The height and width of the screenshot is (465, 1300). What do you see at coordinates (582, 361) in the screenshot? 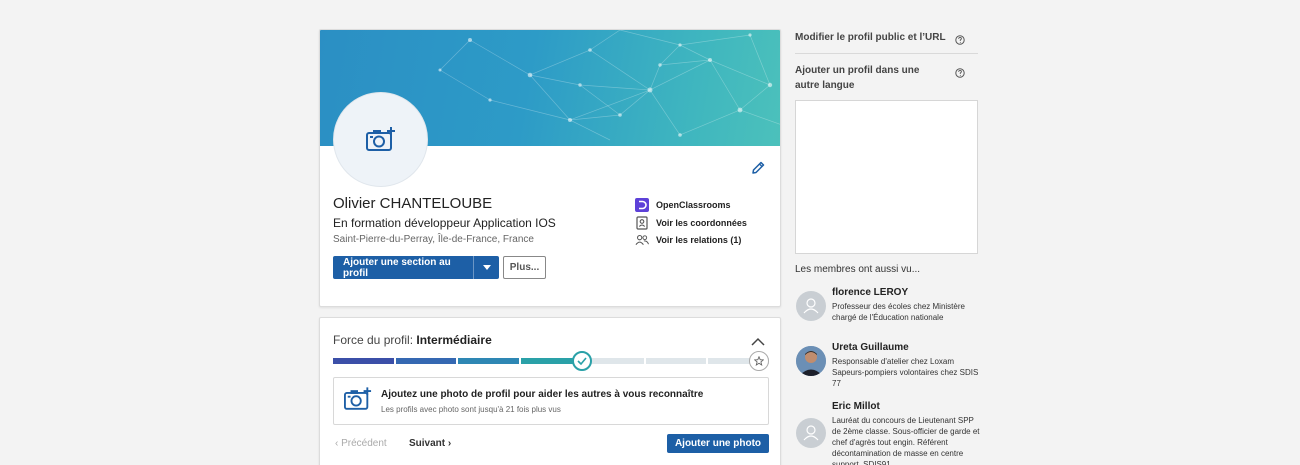
I see `meter-check-icon` at bounding box center [582, 361].